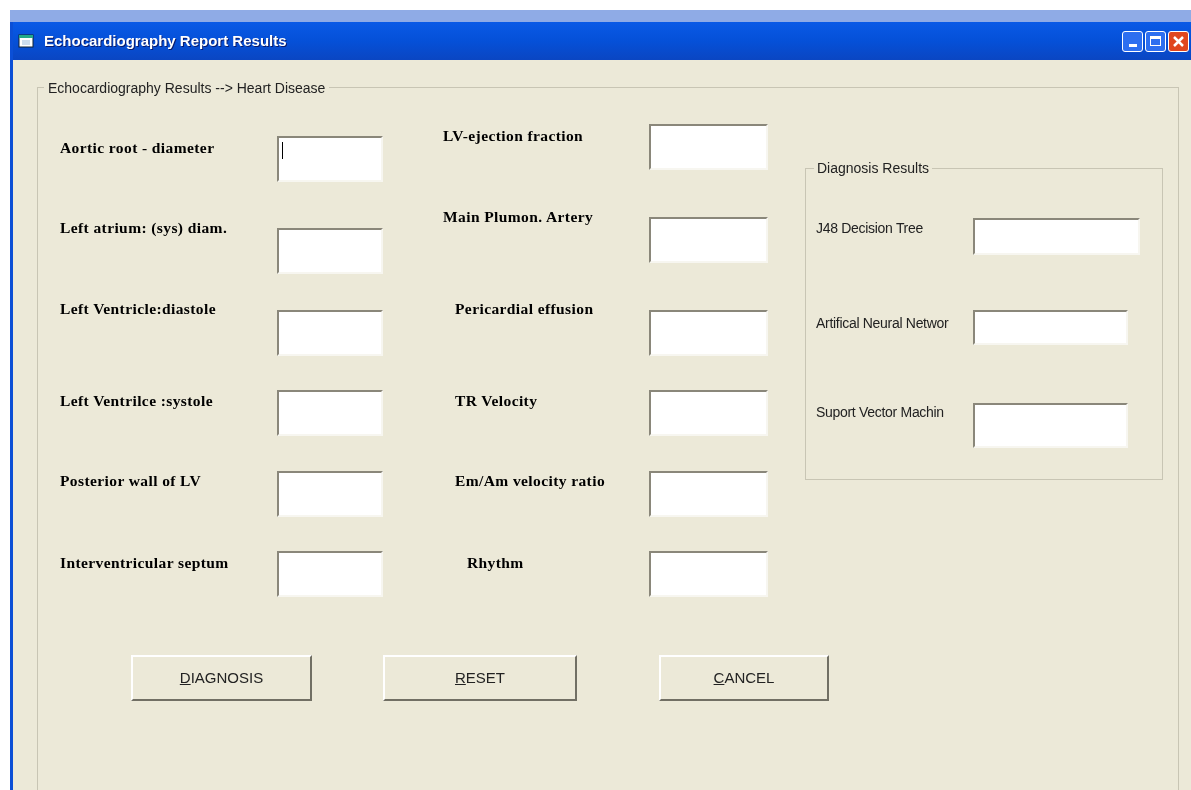 Image resolution: width=1191 pixels, height=790 pixels. I want to click on maximize-button, so click(1155, 41).